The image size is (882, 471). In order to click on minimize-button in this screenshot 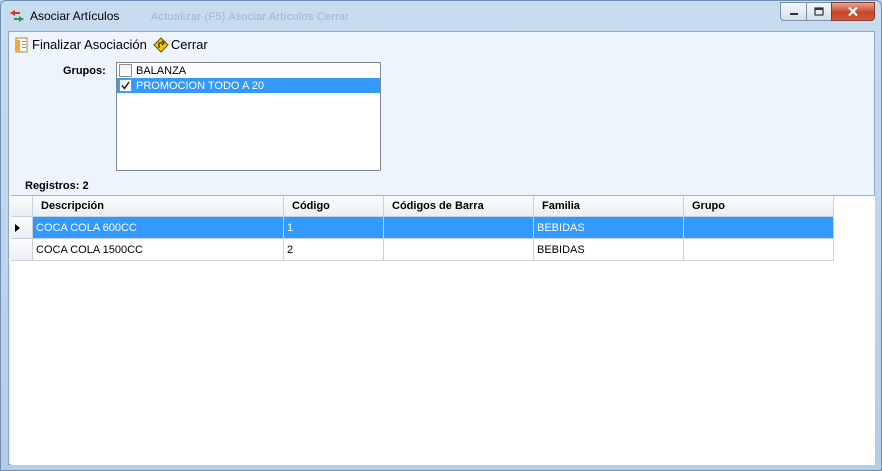, I will do `click(793, 11)`.